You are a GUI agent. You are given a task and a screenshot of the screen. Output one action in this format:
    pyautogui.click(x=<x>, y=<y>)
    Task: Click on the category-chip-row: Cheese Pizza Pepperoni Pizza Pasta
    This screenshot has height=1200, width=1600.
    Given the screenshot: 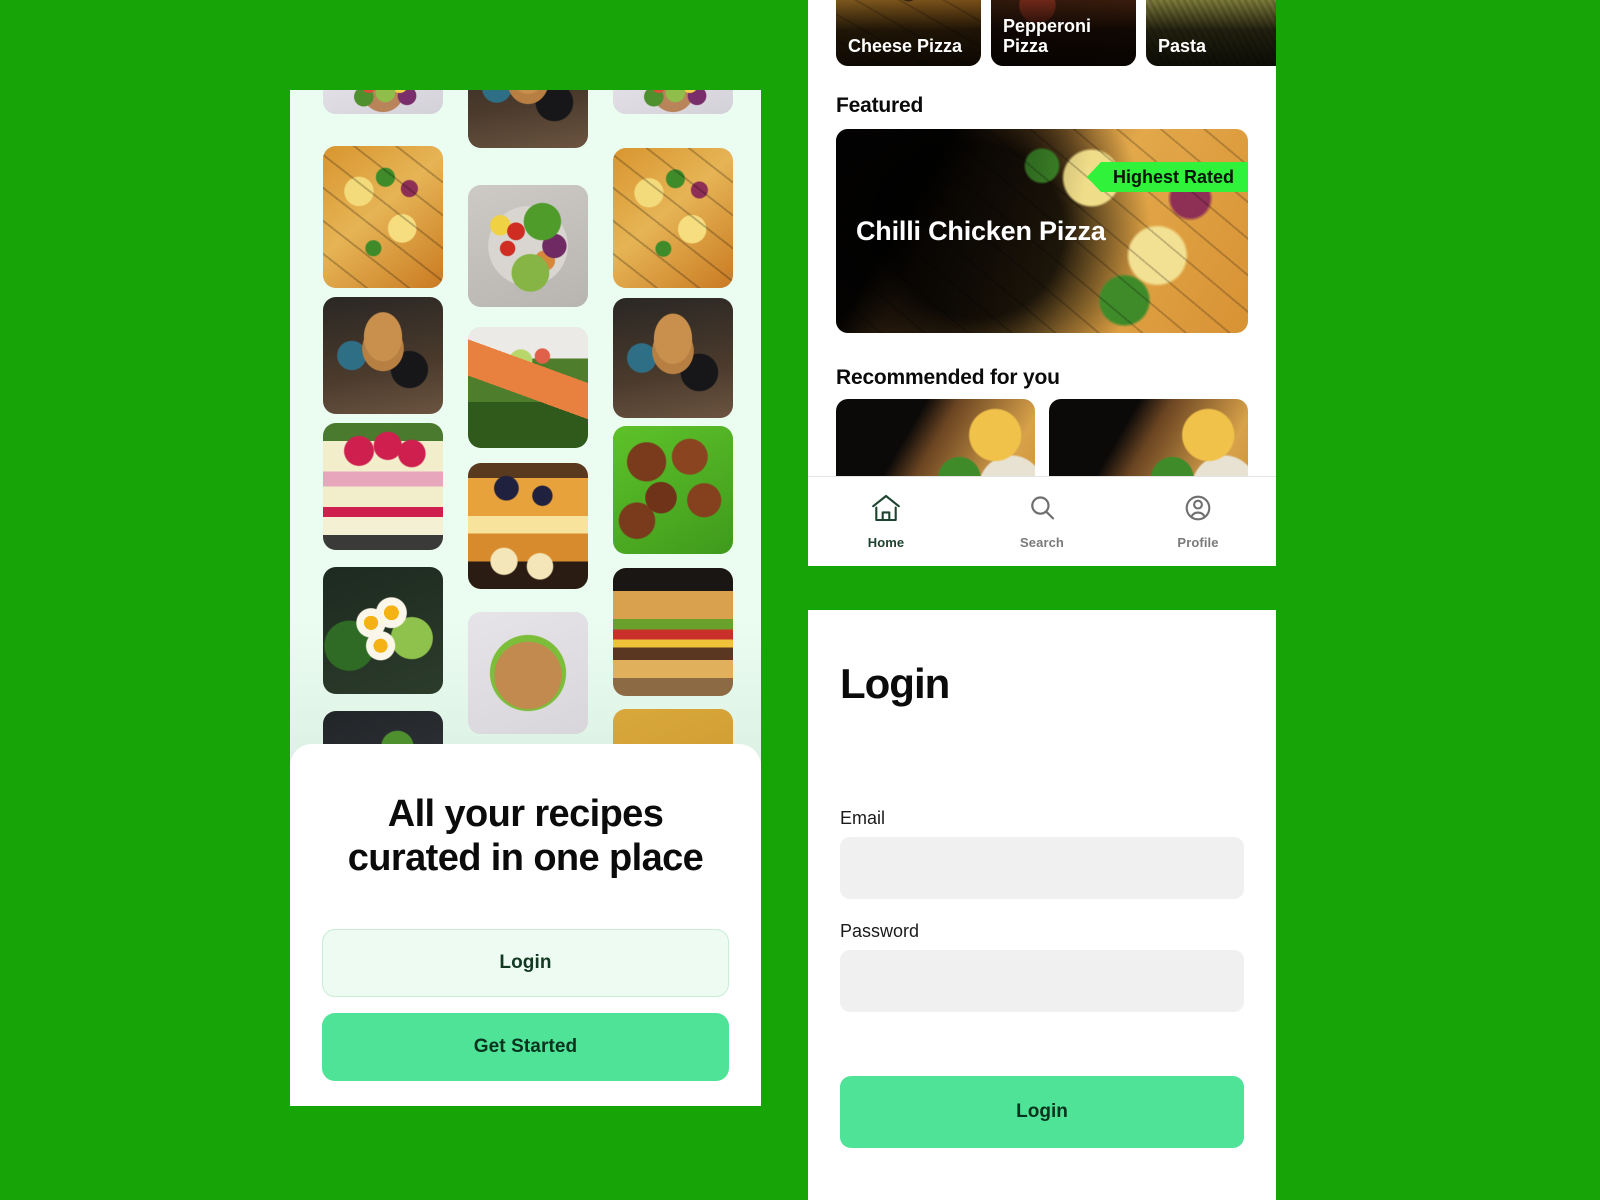 What is the action you would take?
    pyautogui.click(x=1042, y=33)
    